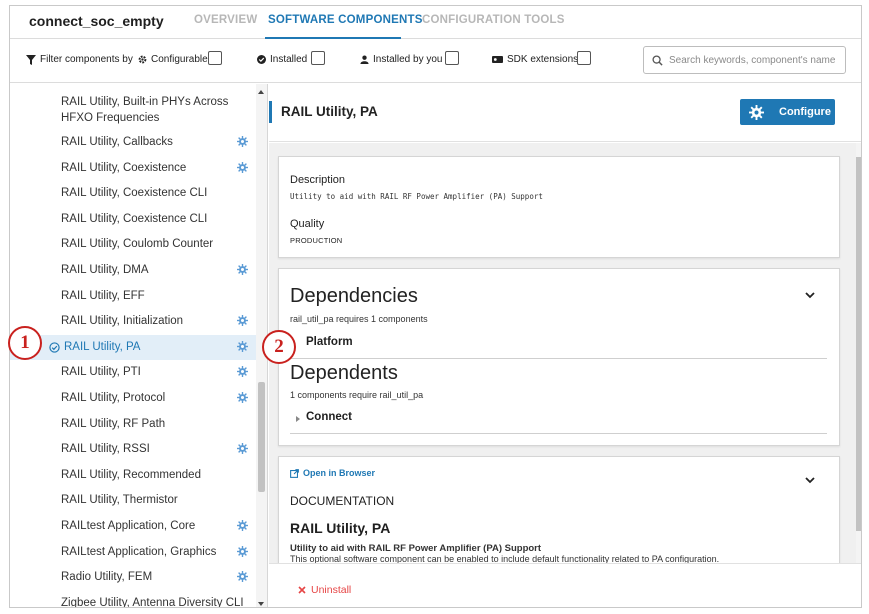 The image size is (869, 614). What do you see at coordinates (215, 58) in the screenshot?
I see `configurable-checkbox` at bounding box center [215, 58].